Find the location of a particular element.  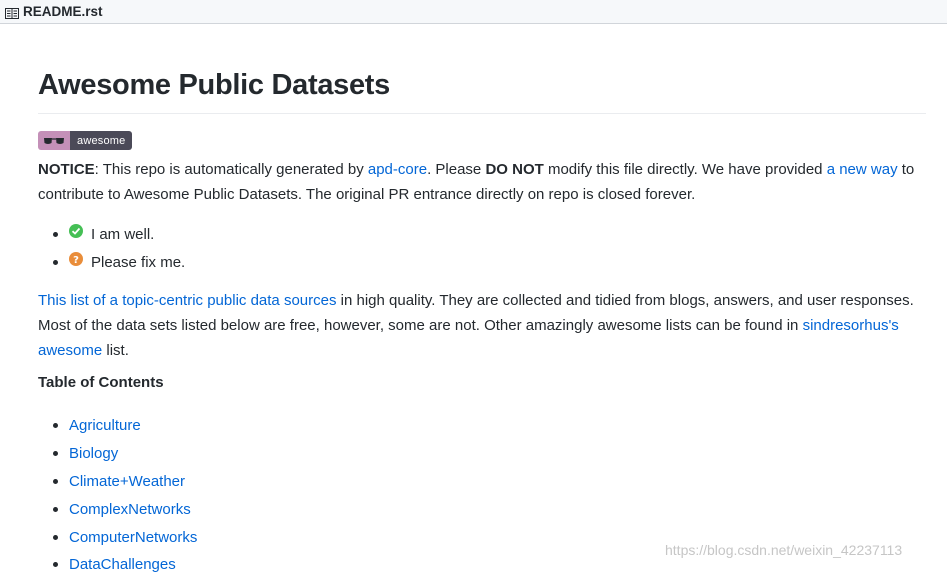

toc-item: Climate+Weather is located at coordinates (117, 482).